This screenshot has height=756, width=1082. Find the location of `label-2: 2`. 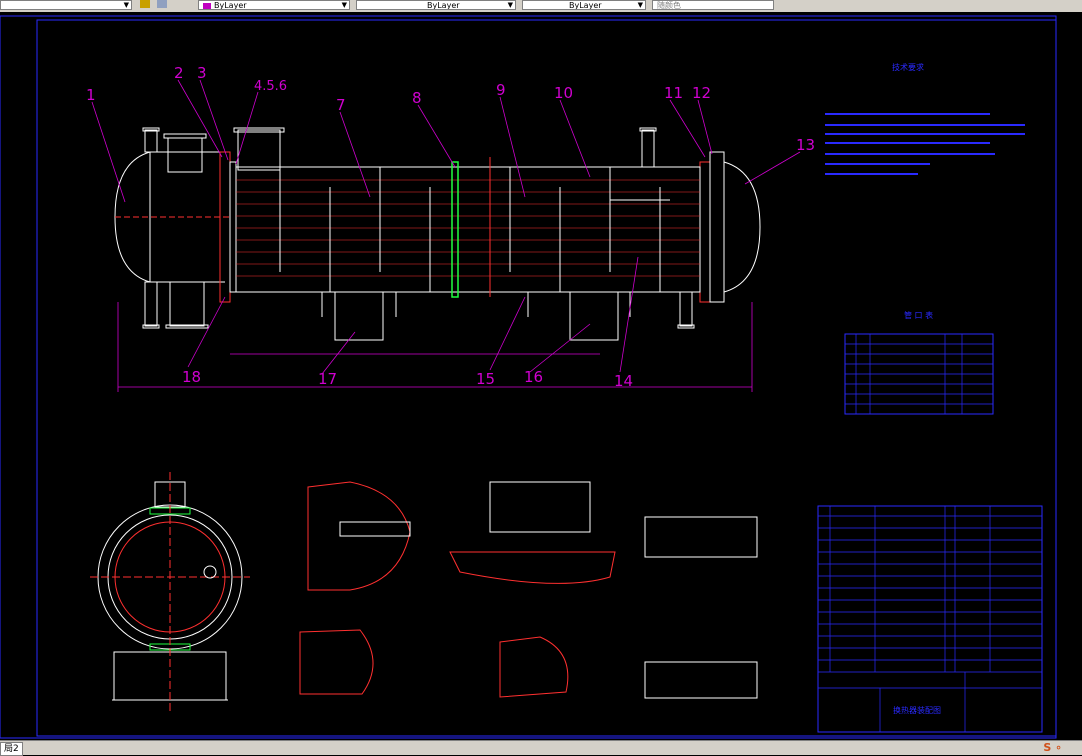

label-2: 2 is located at coordinates (179, 73).